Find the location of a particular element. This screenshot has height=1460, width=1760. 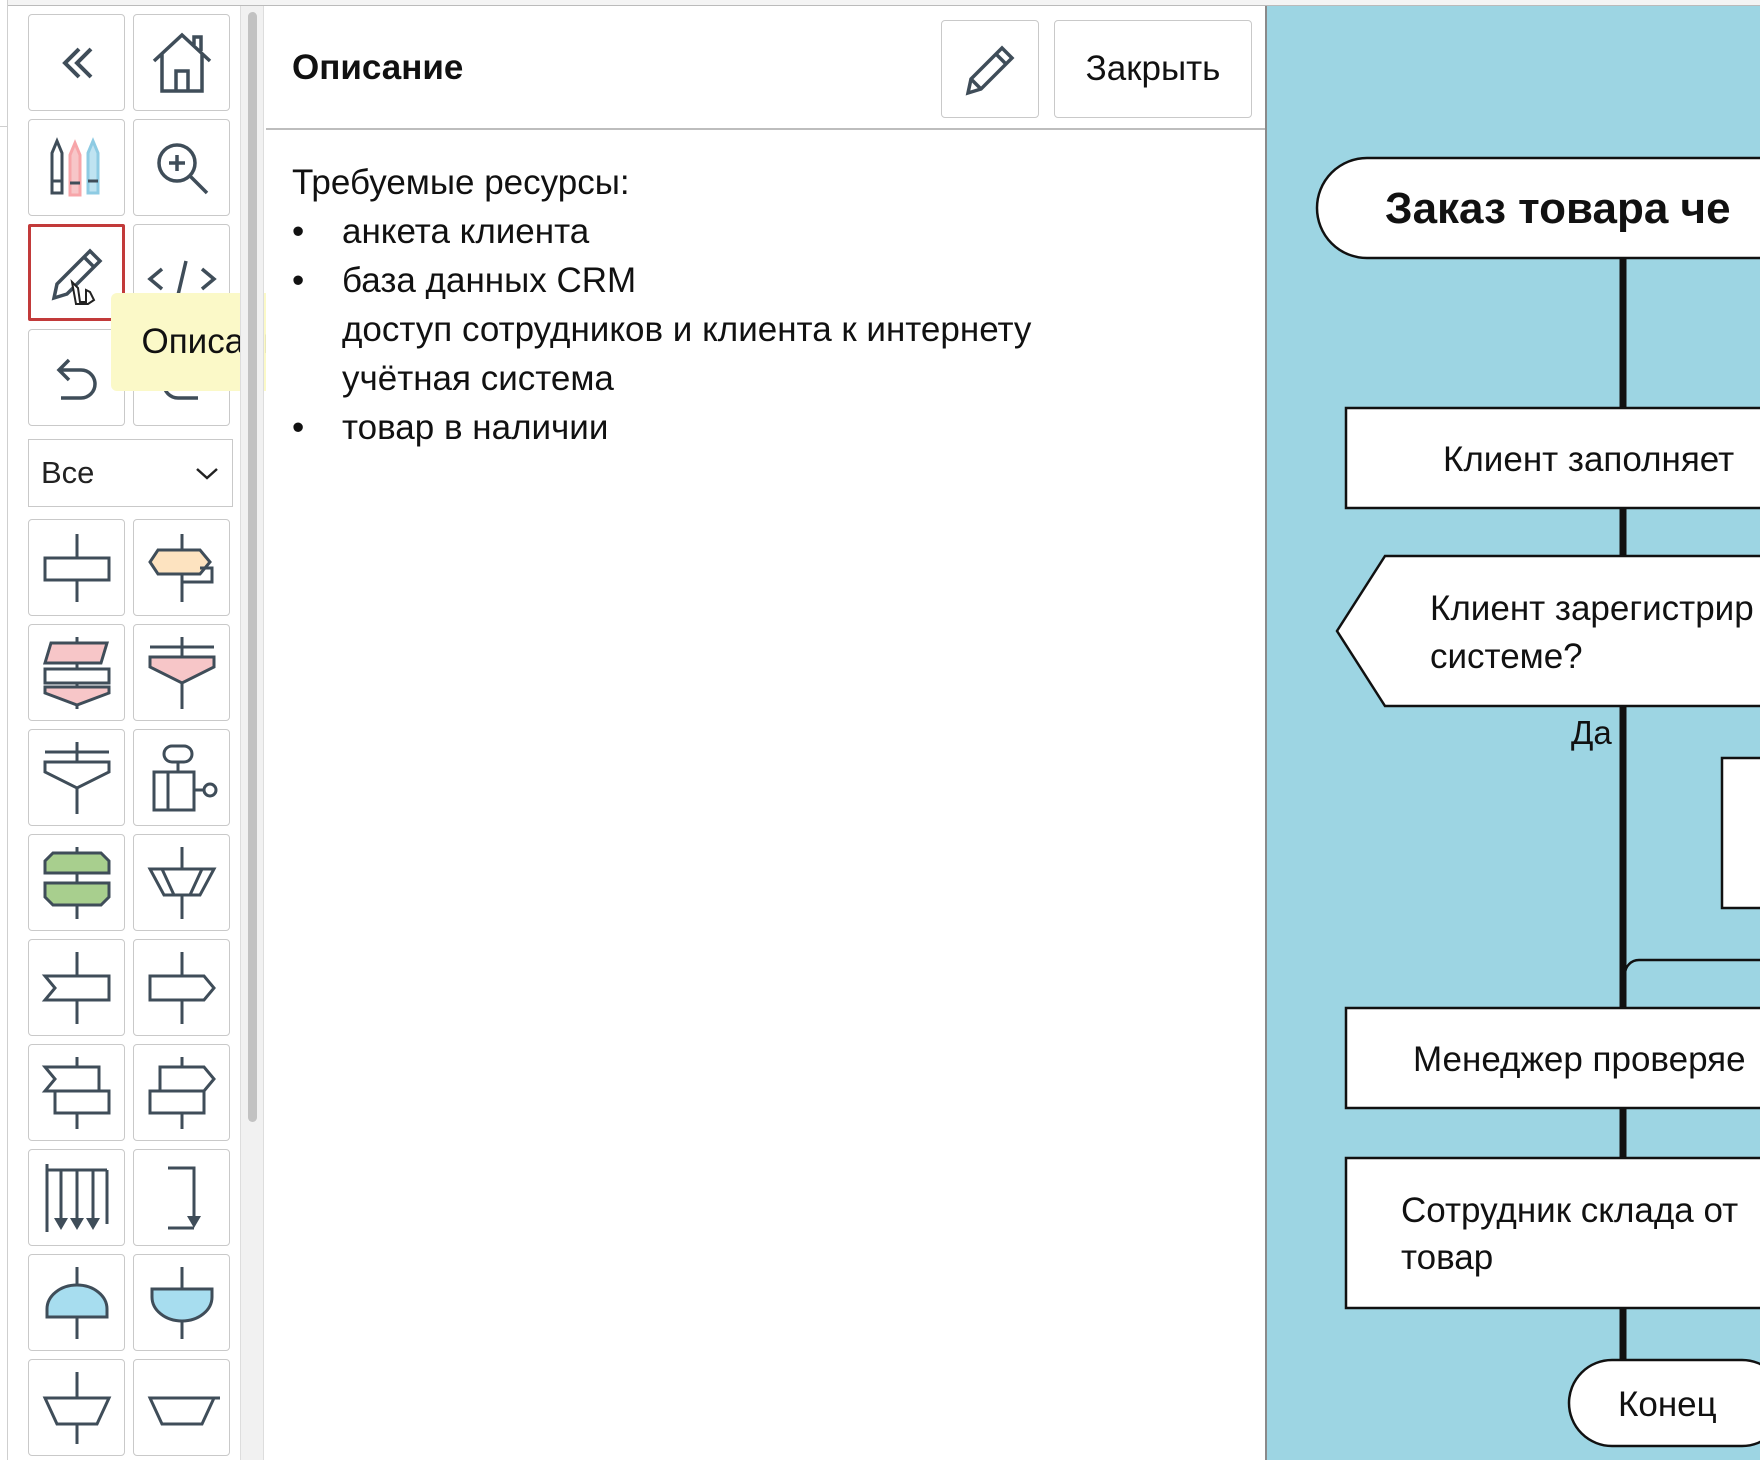

question-node-text: Клиент зарегистрир is located at coordinates (1592, 608).